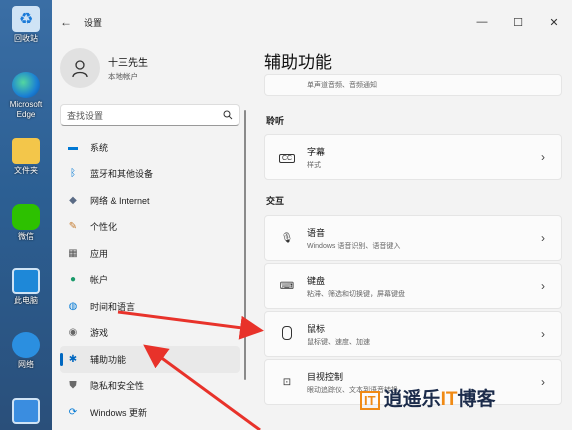 The image size is (572, 430). I want to click on folder-icon, so click(26, 151).